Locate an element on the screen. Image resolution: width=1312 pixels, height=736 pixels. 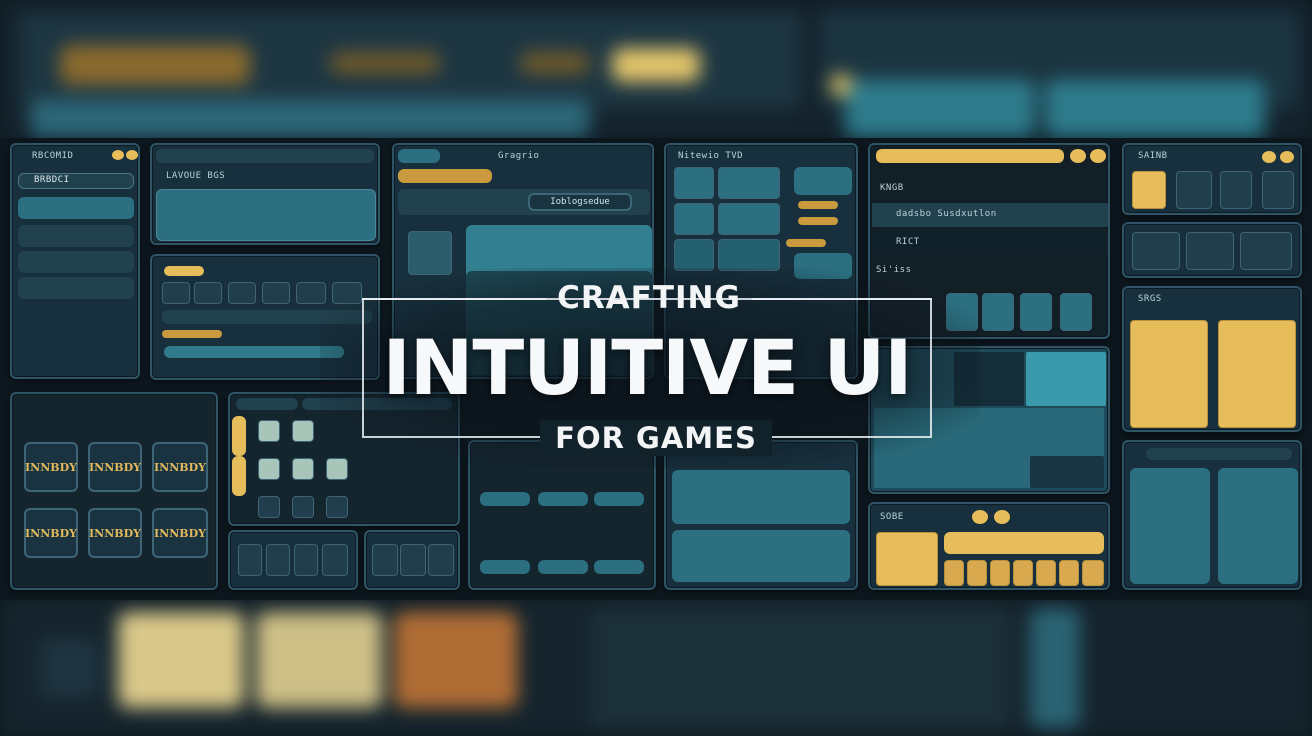
layout-panel-content is located at coordinates (266, 215).